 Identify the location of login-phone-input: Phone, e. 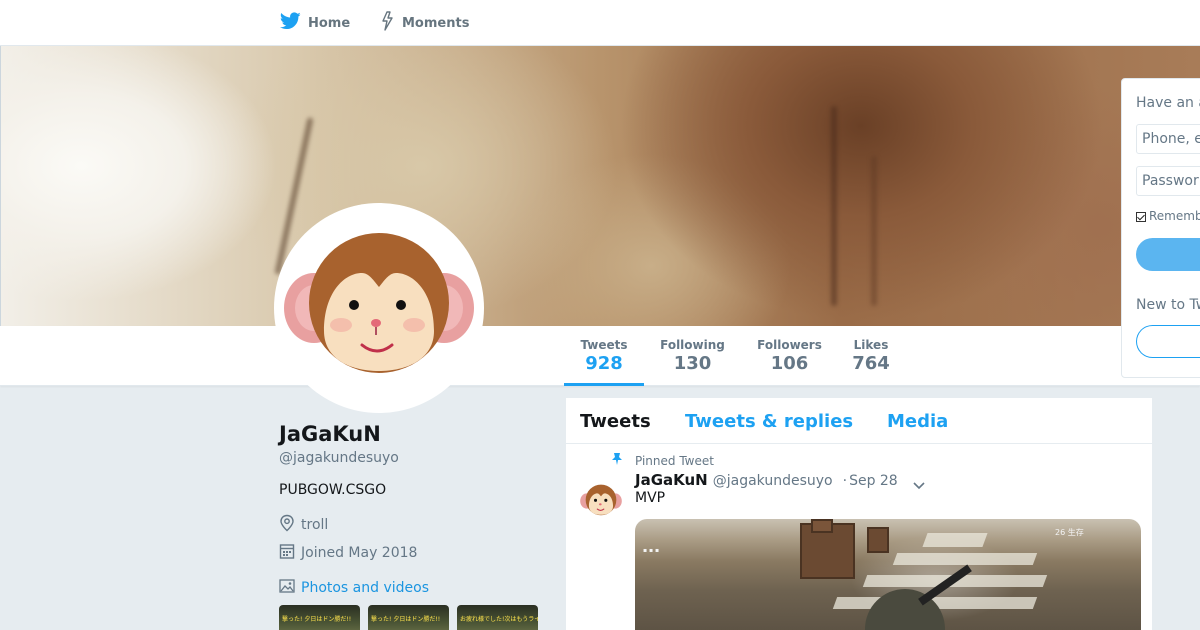
(1168, 139).